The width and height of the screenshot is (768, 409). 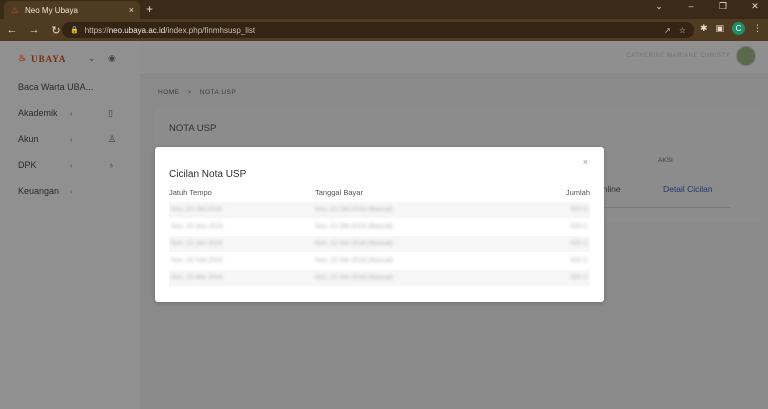 I want to click on menu-kebab-icon: ⋮, so click(x=757, y=28).